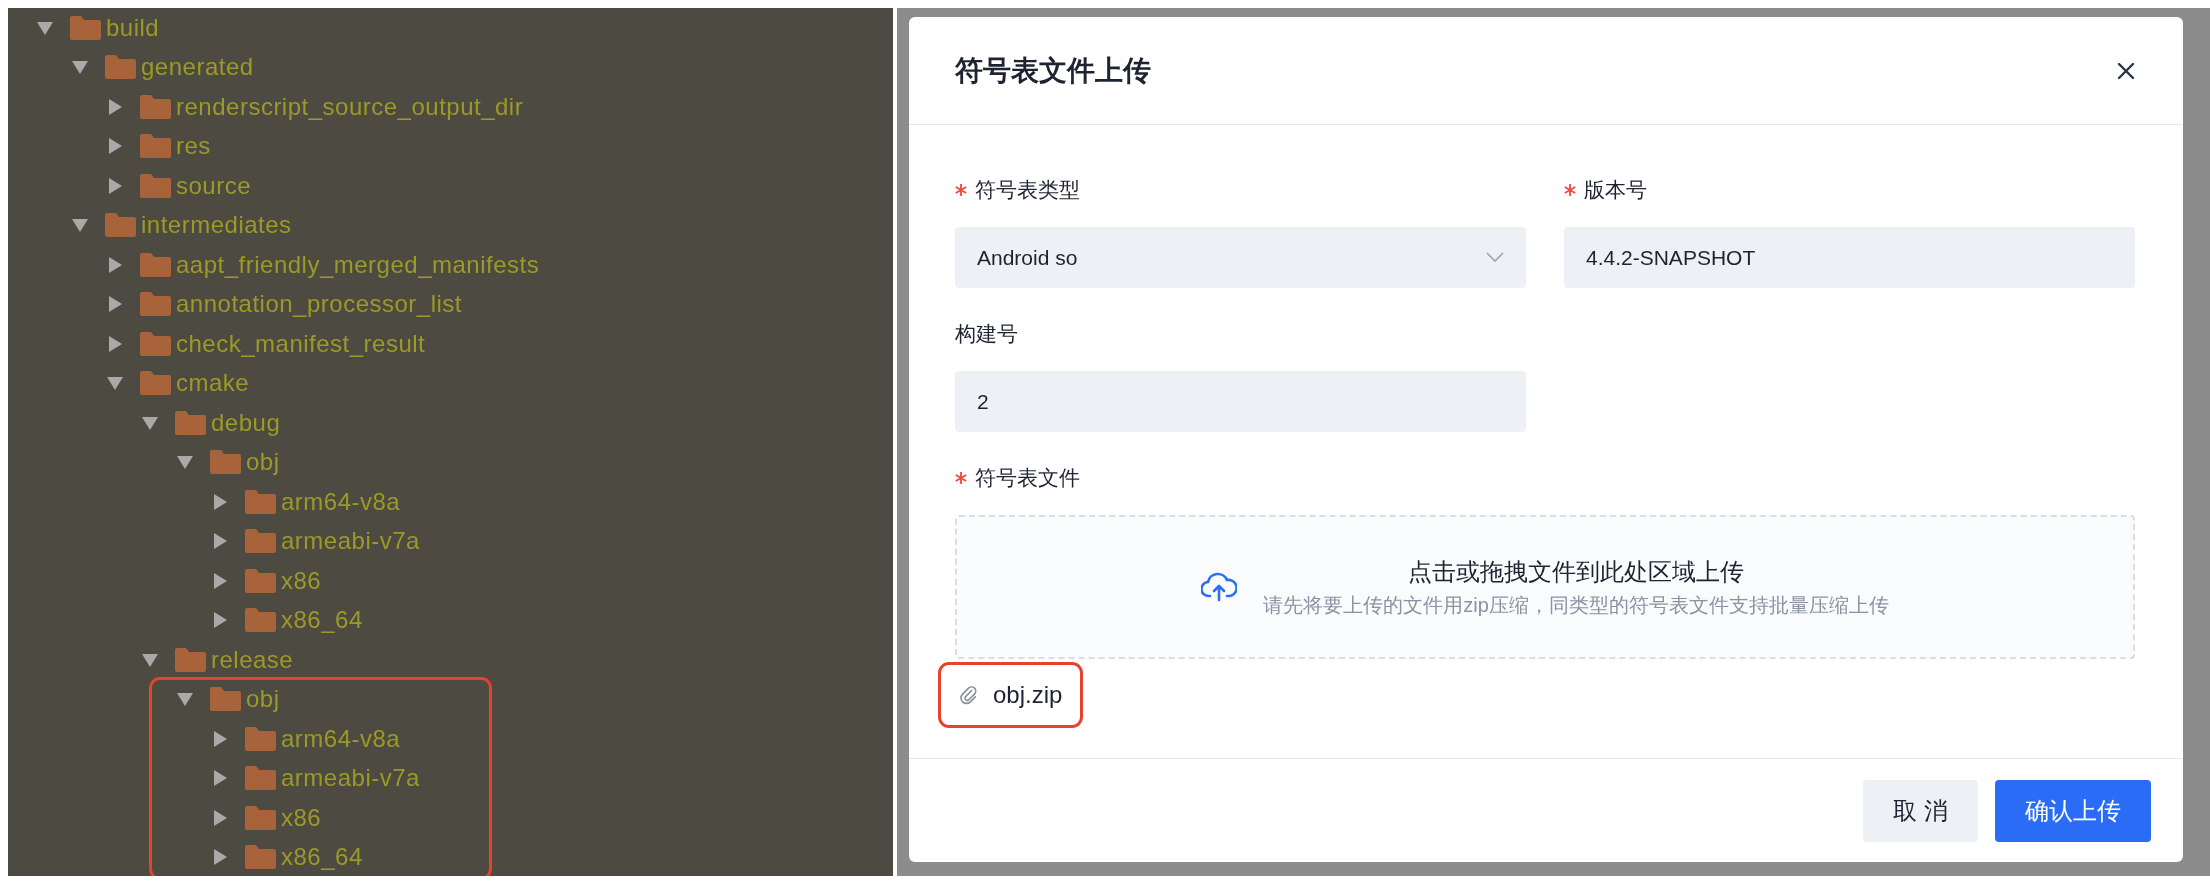 This screenshot has height=884, width=2210. What do you see at coordinates (1053, 70) in the screenshot?
I see `dialog-title: 符号表文件上传` at bounding box center [1053, 70].